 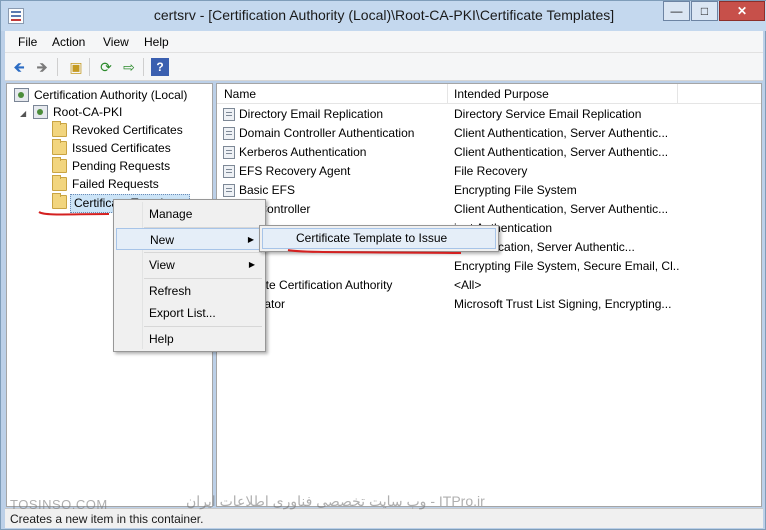 What do you see at coordinates (250, 232) in the screenshot?
I see `annotation-overlay` at bounding box center [250, 232].